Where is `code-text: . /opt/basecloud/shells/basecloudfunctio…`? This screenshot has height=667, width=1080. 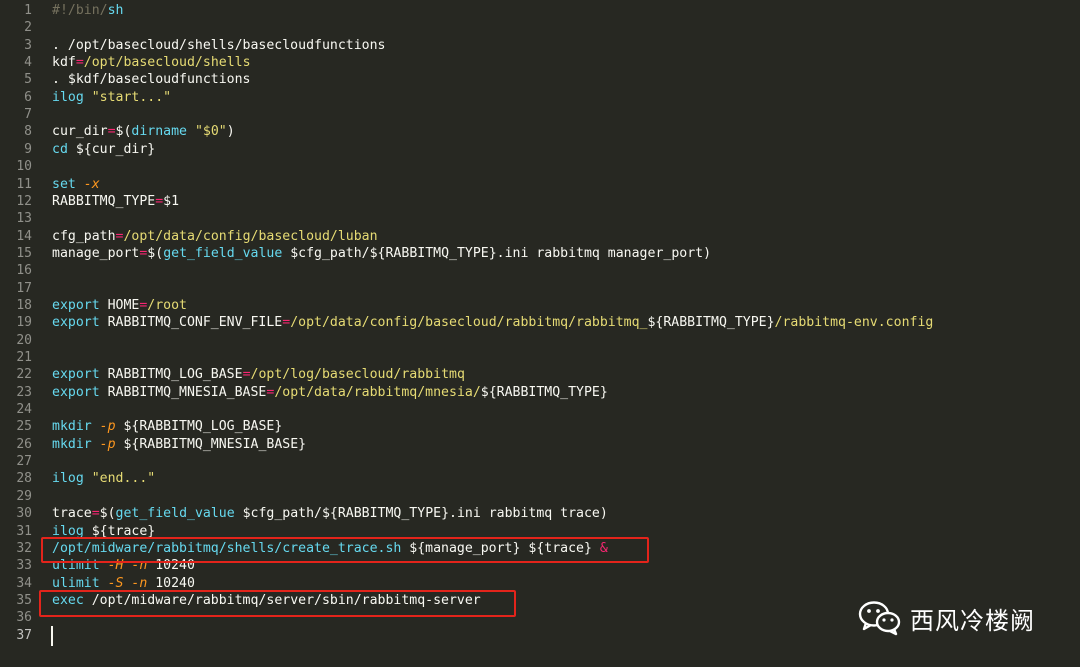
code-text: . /opt/basecloud/shells/basecloudfunctio… is located at coordinates (218, 45).